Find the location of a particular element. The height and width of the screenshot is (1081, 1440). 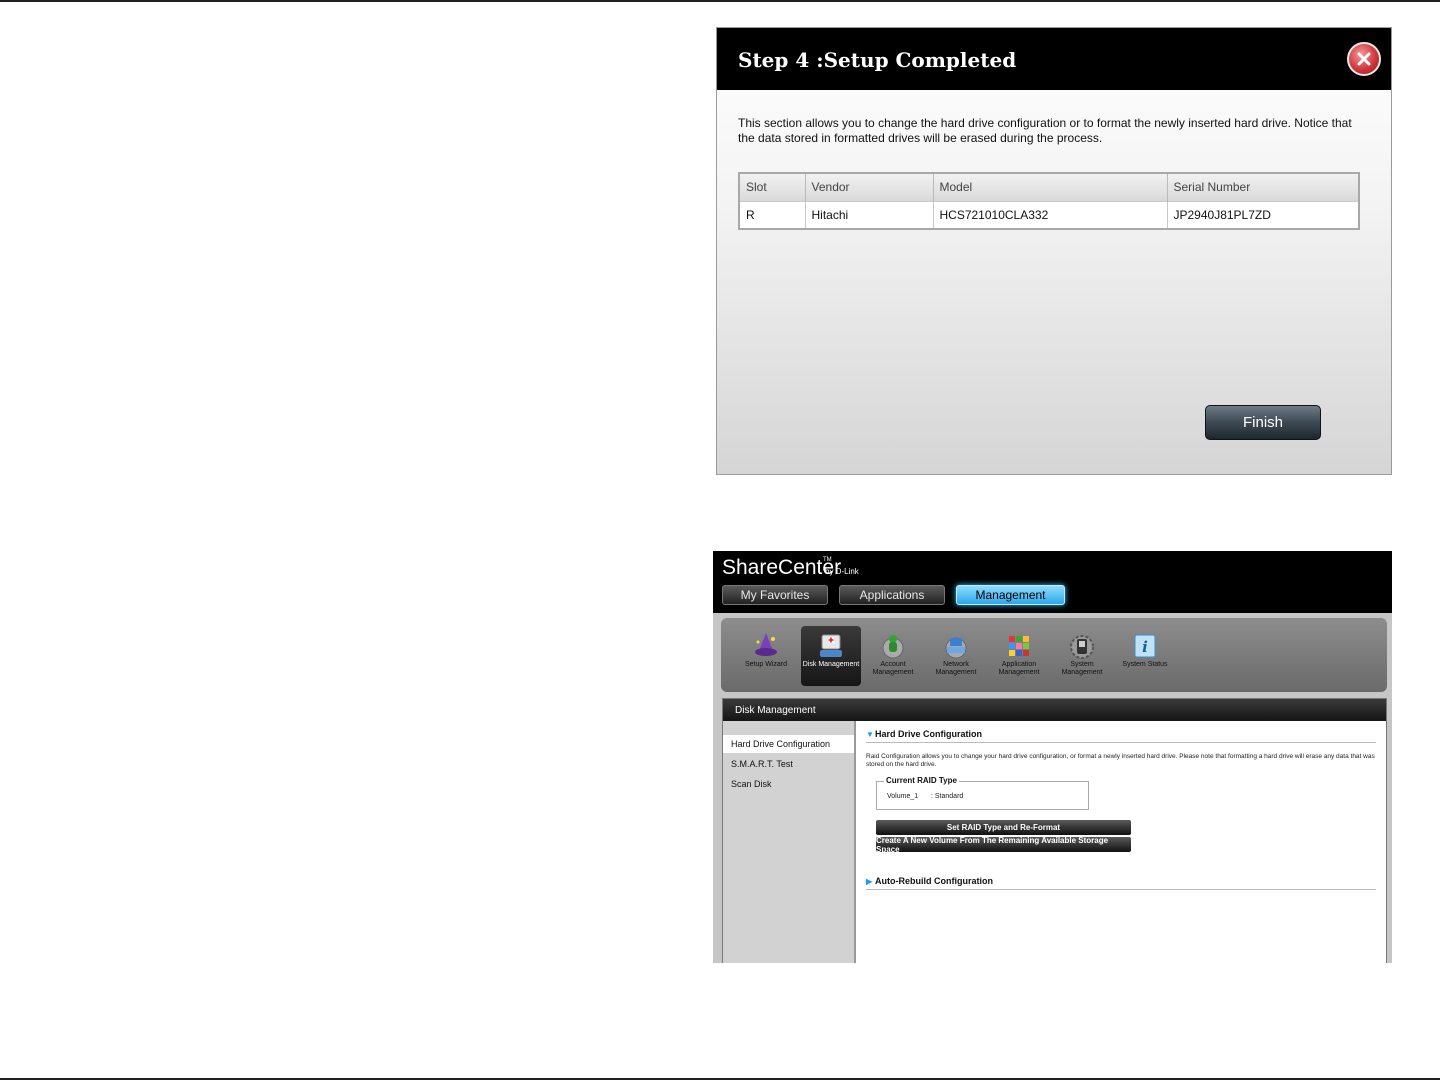

tool-label: Setup Wizard is located at coordinates (766, 664).